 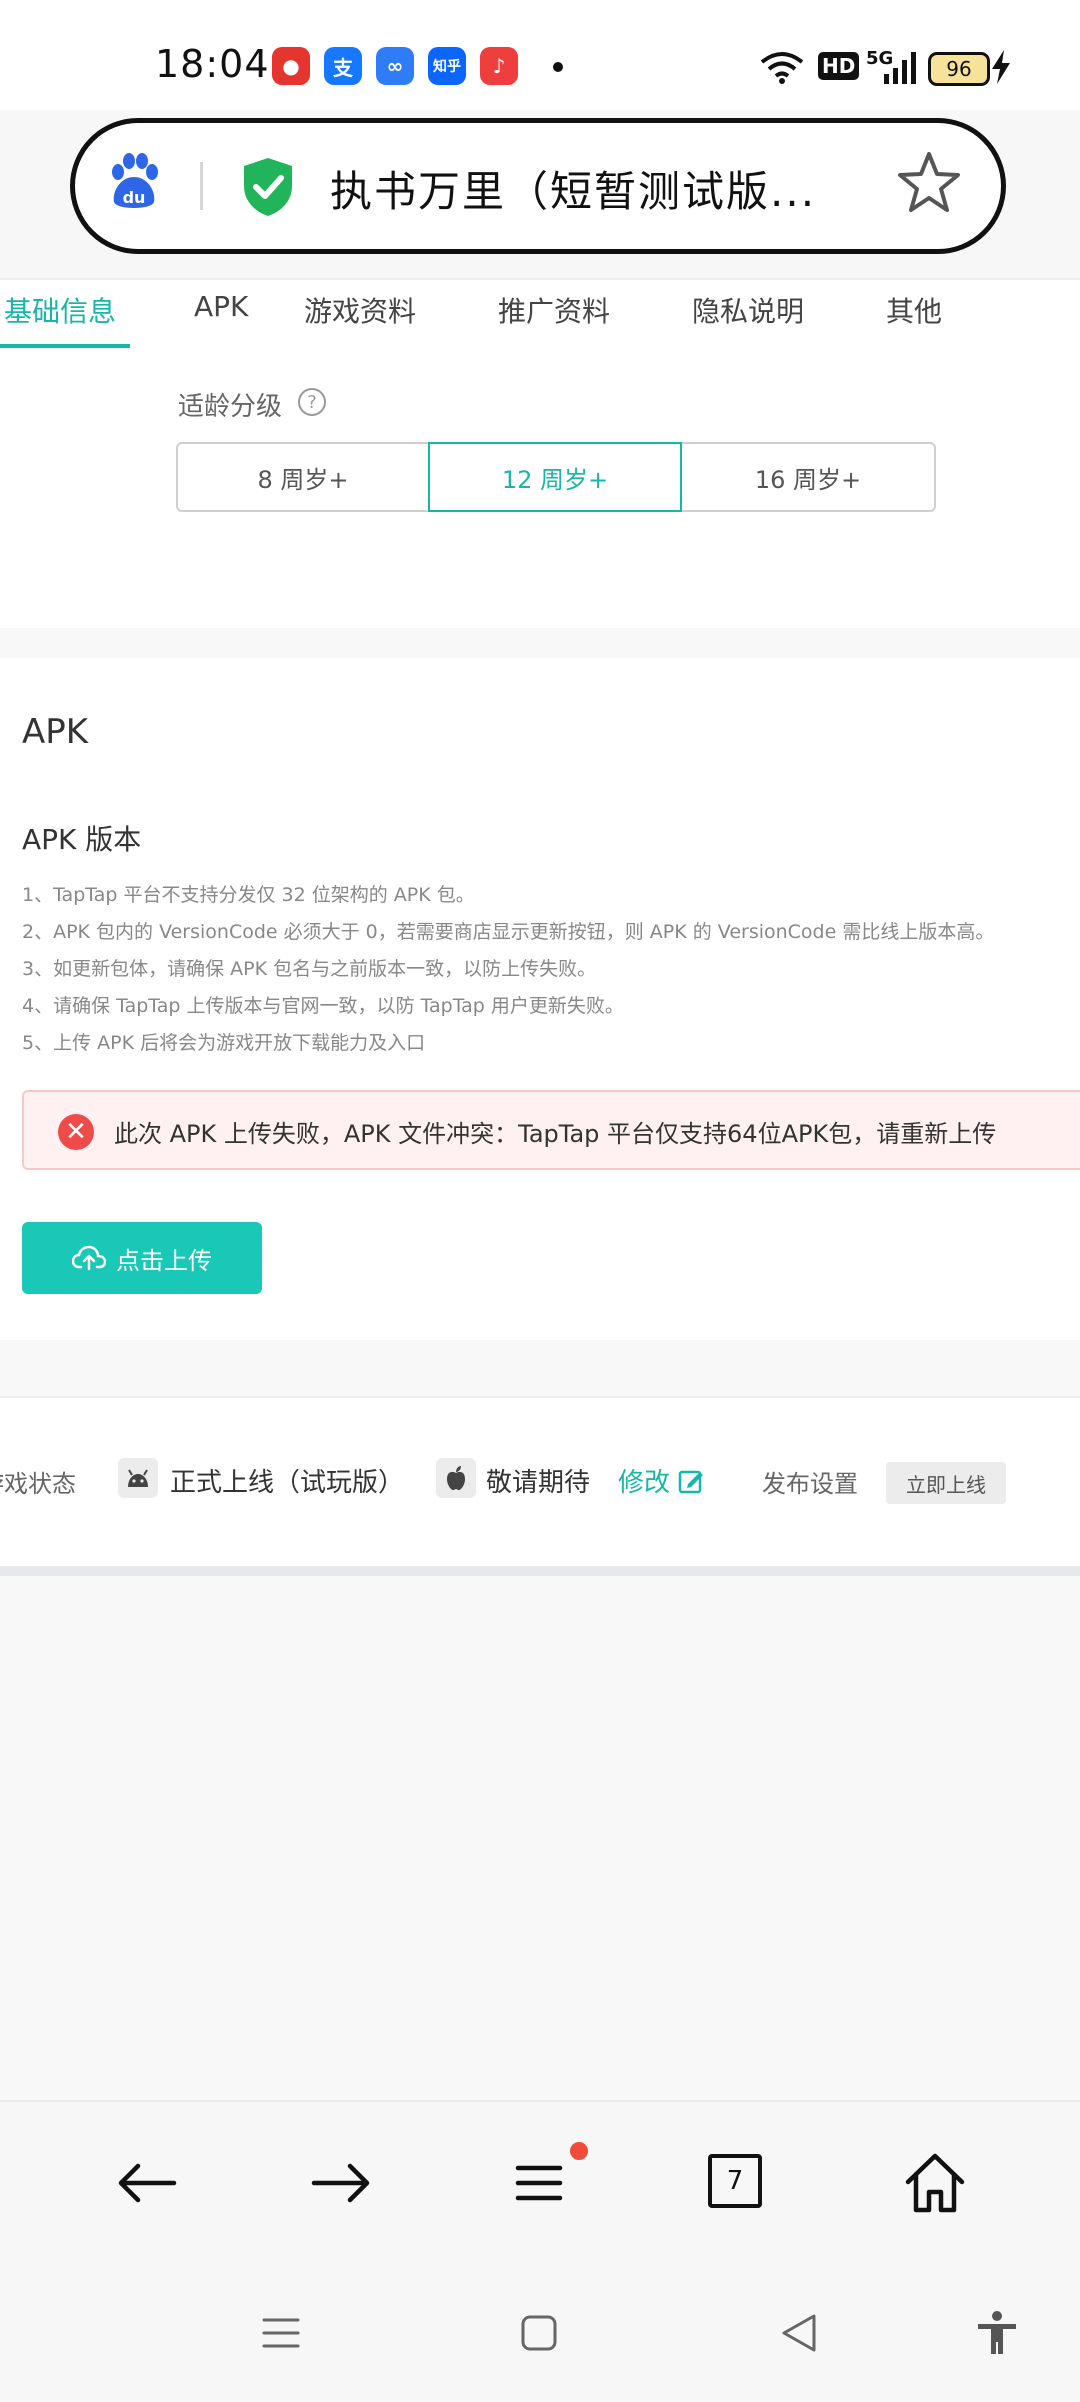 What do you see at coordinates (579, 2151) in the screenshot?
I see `menu-notification-badge` at bounding box center [579, 2151].